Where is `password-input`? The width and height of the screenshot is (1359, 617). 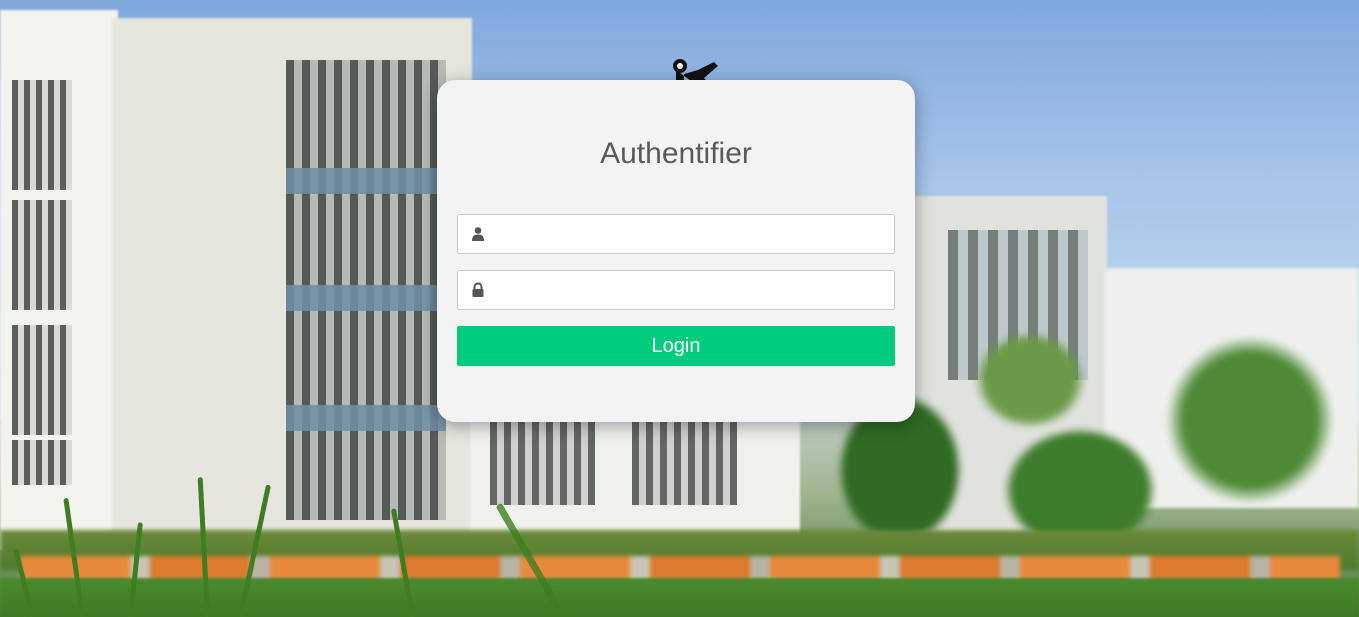
password-input is located at coordinates (692, 290).